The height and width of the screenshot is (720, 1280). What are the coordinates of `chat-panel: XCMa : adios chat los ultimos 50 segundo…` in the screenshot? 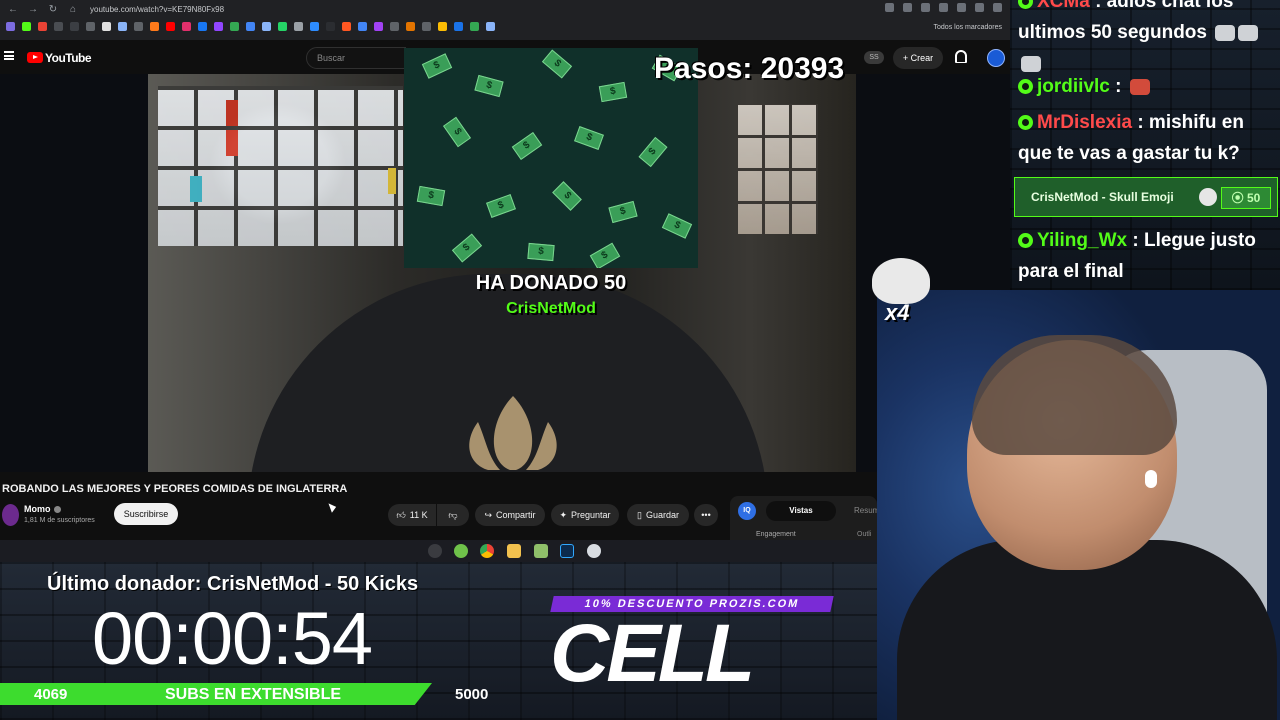 It's located at (1145, 145).